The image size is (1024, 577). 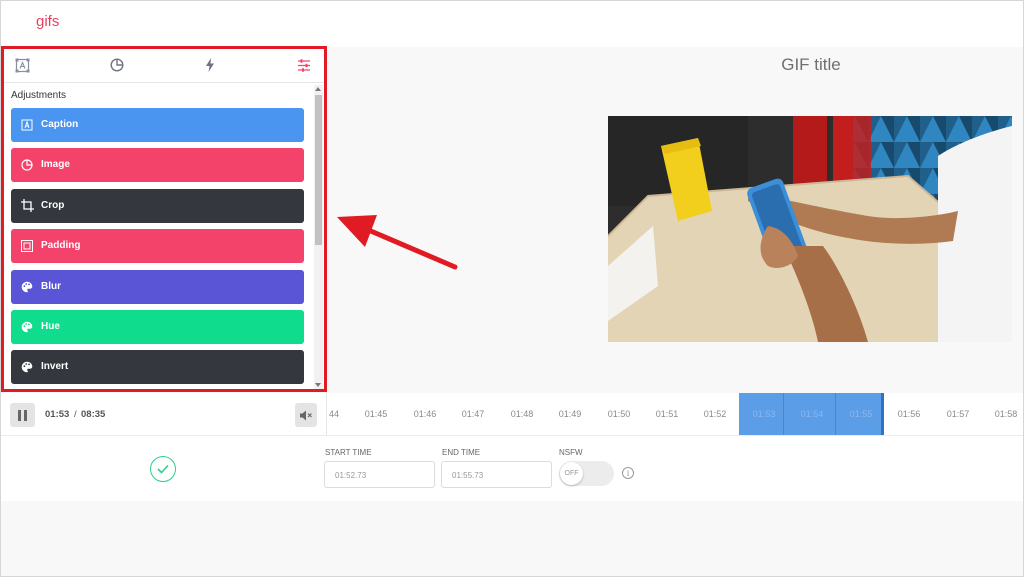 I want to click on timeline-tick: 01:49, so click(x=570, y=414).